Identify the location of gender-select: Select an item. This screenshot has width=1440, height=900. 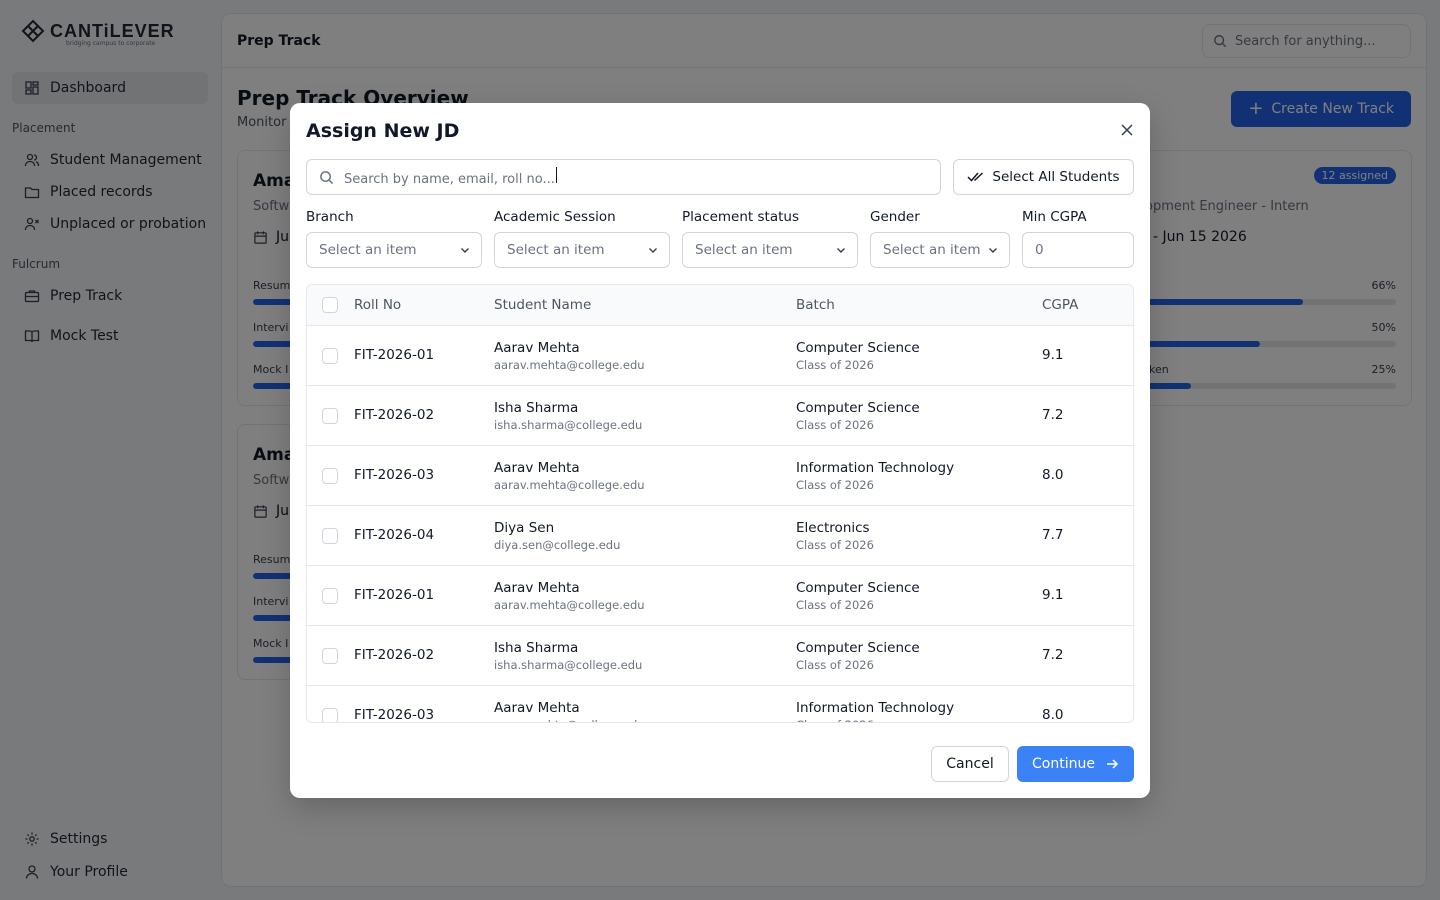
(940, 250).